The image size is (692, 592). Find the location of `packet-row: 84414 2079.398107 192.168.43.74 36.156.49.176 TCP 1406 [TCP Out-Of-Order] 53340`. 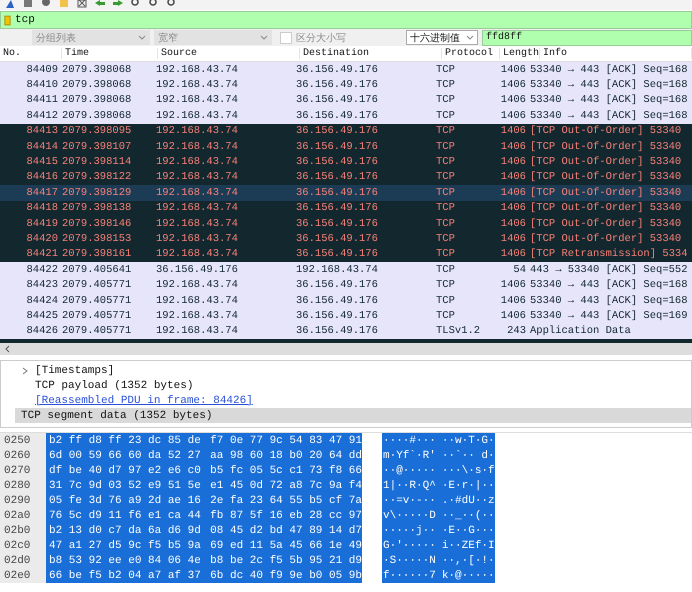

packet-row: 84414 2079.398107 192.168.43.74 36.156.49.176 TCP 1406 [TCP Out-Of-Order] 53340 is located at coordinates (346, 146).